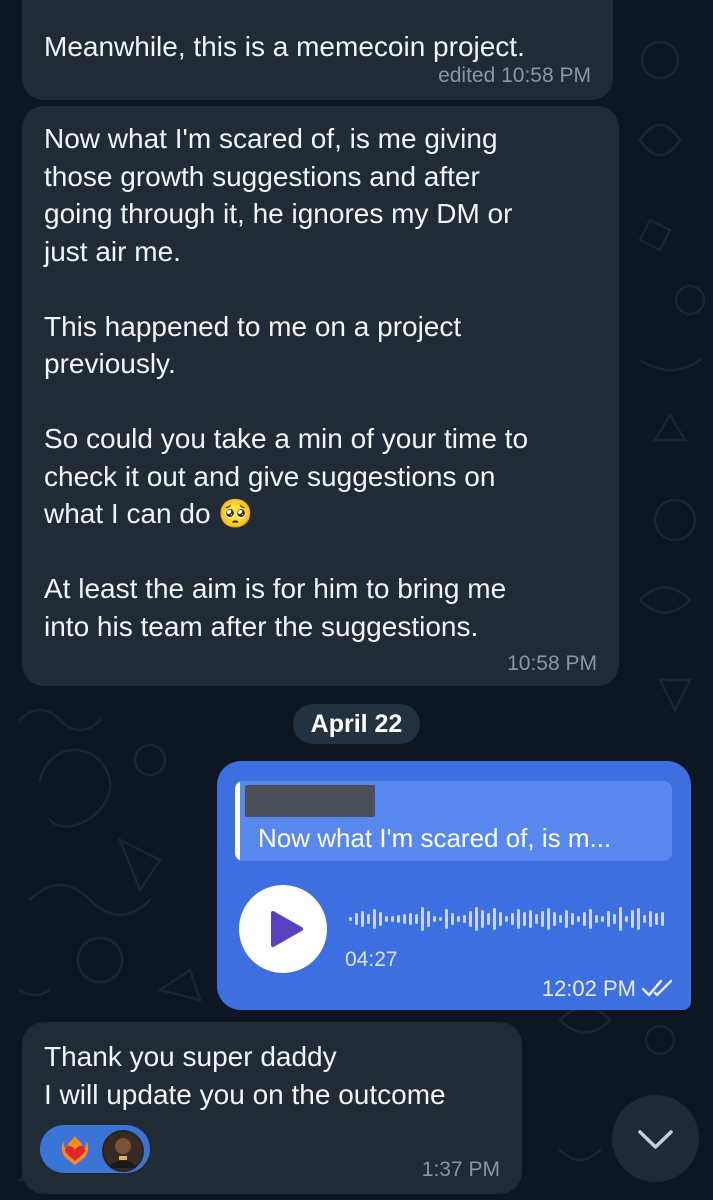  What do you see at coordinates (95, 1149) in the screenshot?
I see `reactions-bar` at bounding box center [95, 1149].